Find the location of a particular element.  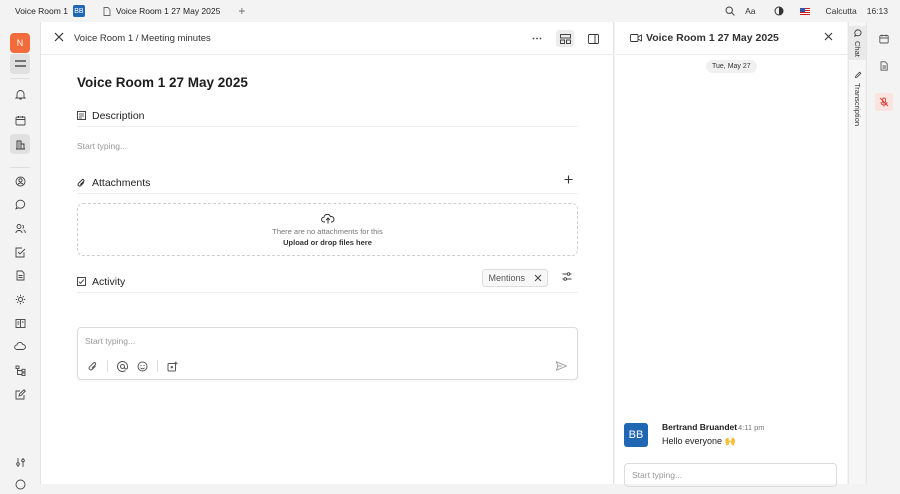

workspace-avatar: N is located at coordinates (20, 43).